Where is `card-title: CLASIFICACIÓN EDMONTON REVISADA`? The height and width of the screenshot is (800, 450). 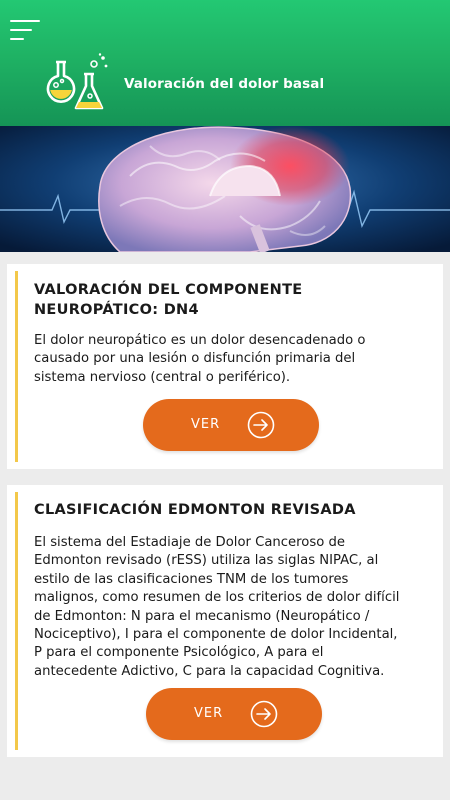 card-title: CLASIFICACIÓN EDMONTON REVISADA is located at coordinates (195, 510).